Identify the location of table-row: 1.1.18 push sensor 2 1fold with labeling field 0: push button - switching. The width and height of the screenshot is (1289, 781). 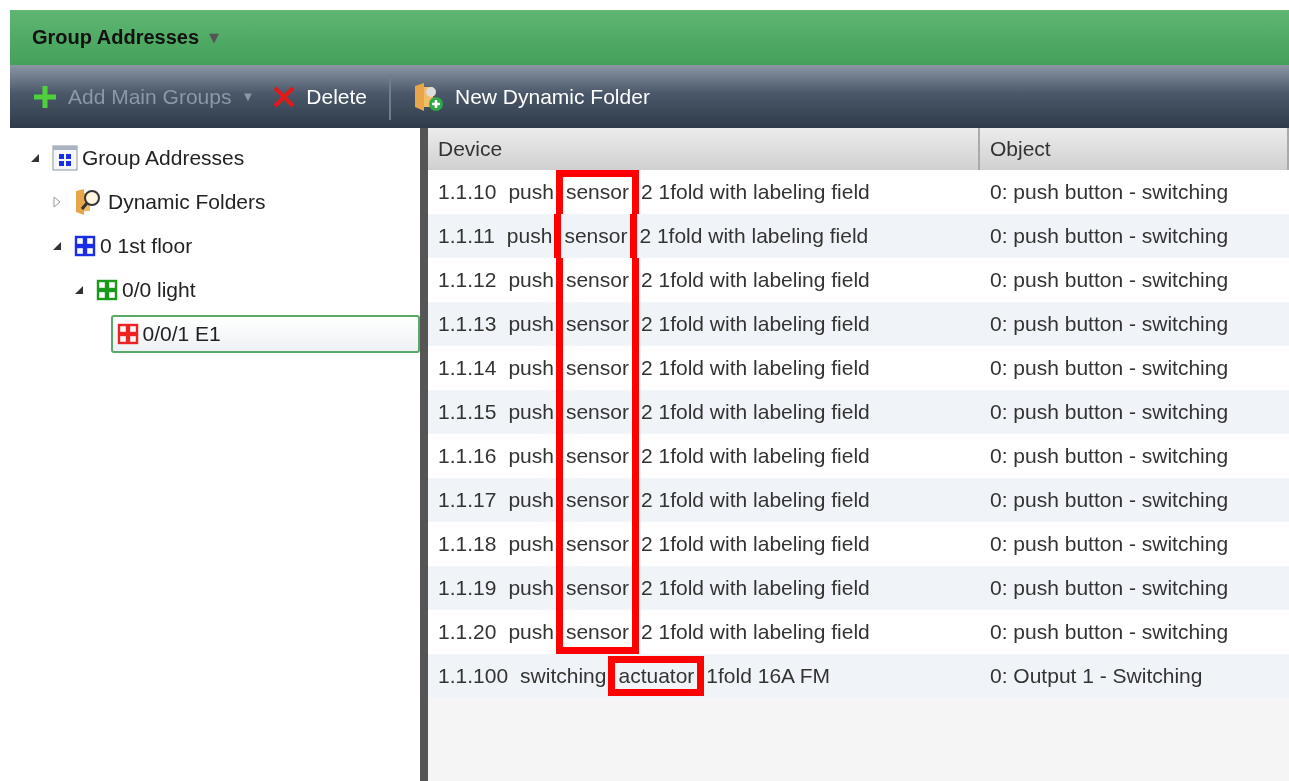
(858, 544).